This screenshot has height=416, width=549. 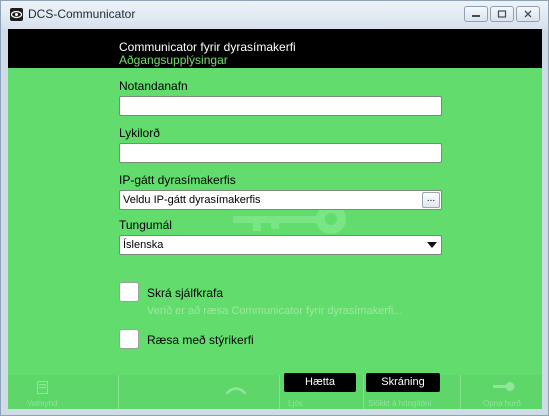 I want to click on password-field, so click(x=280, y=153).